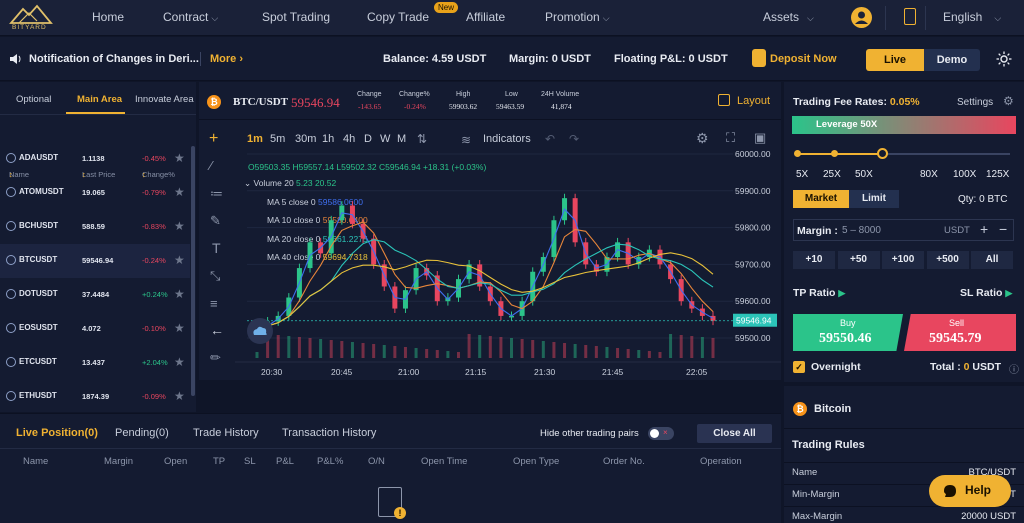  Describe the element at coordinates (832, 174) in the screenshot. I see `leverage-level: 25X` at that location.